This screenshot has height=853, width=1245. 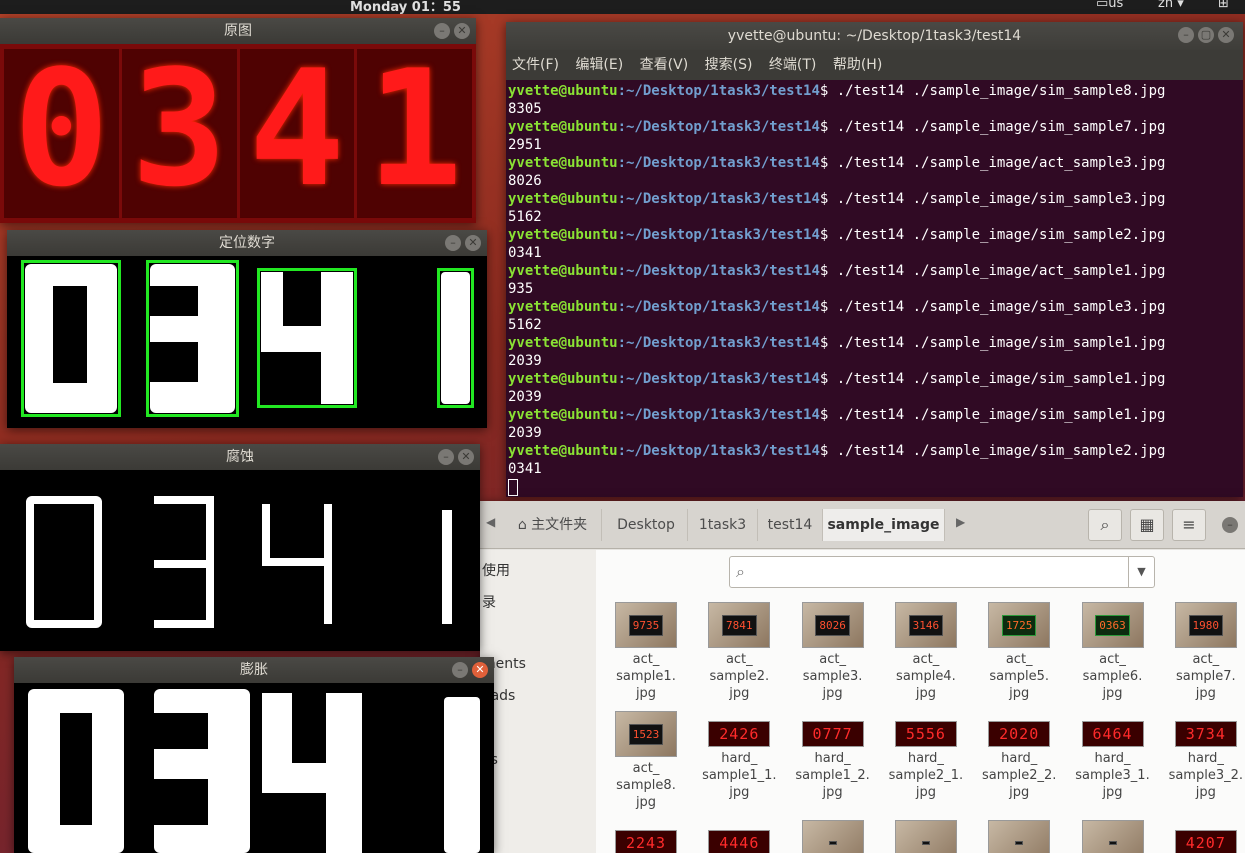 I want to click on file-item: 2020 hard_ sample2_2. jpg, so click(x=1019, y=756).